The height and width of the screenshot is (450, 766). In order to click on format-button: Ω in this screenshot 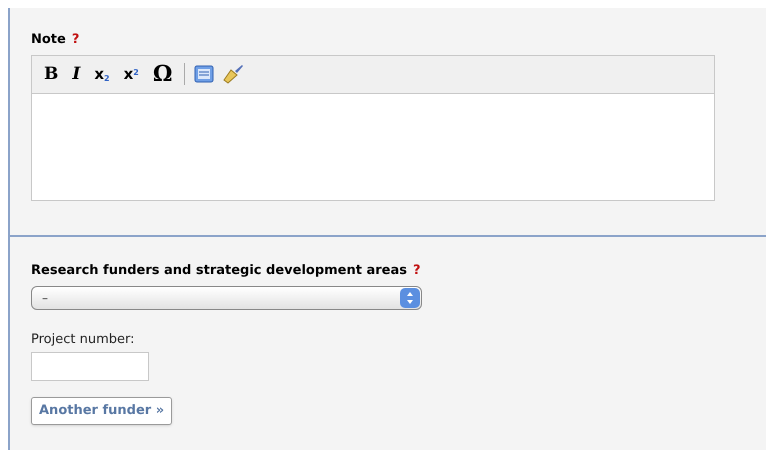, I will do `click(162, 74)`.